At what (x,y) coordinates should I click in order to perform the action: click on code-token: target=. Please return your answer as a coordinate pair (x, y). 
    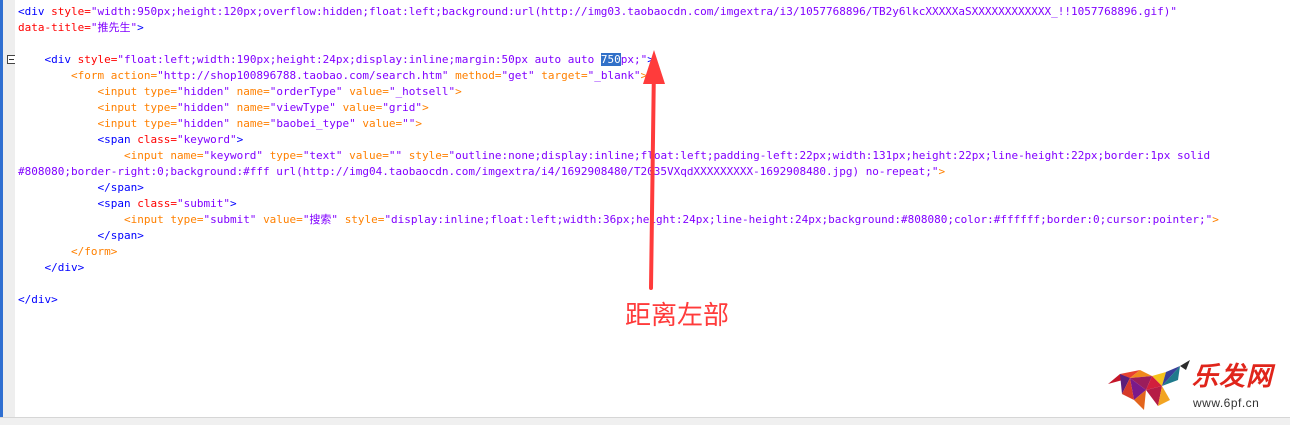
    Looking at the image, I should click on (564, 75).